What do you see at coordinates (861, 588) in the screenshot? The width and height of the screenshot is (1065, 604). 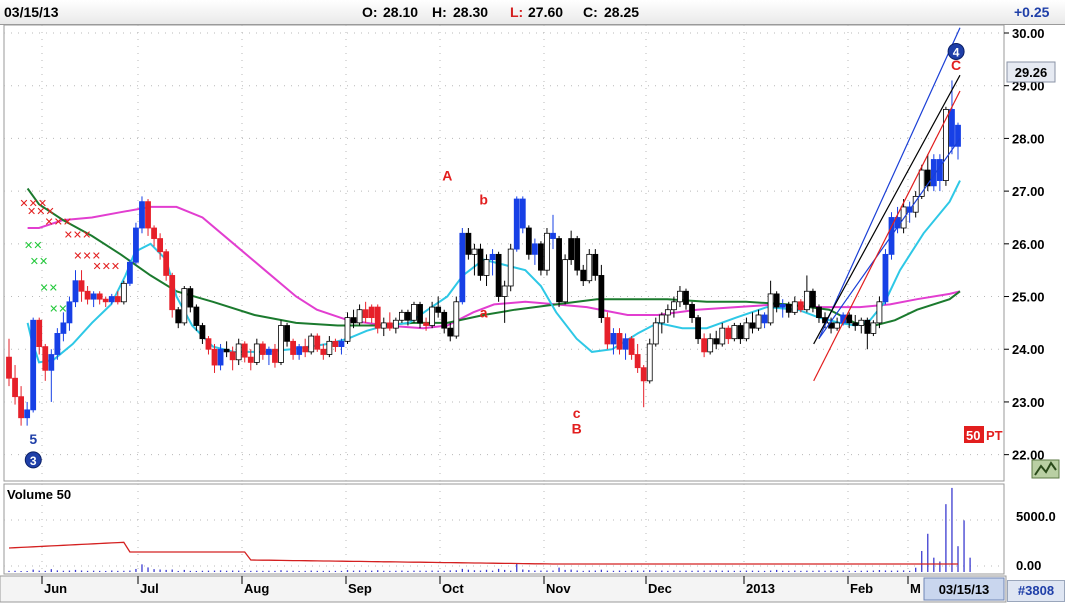 I see `date-tick-label: Feb` at bounding box center [861, 588].